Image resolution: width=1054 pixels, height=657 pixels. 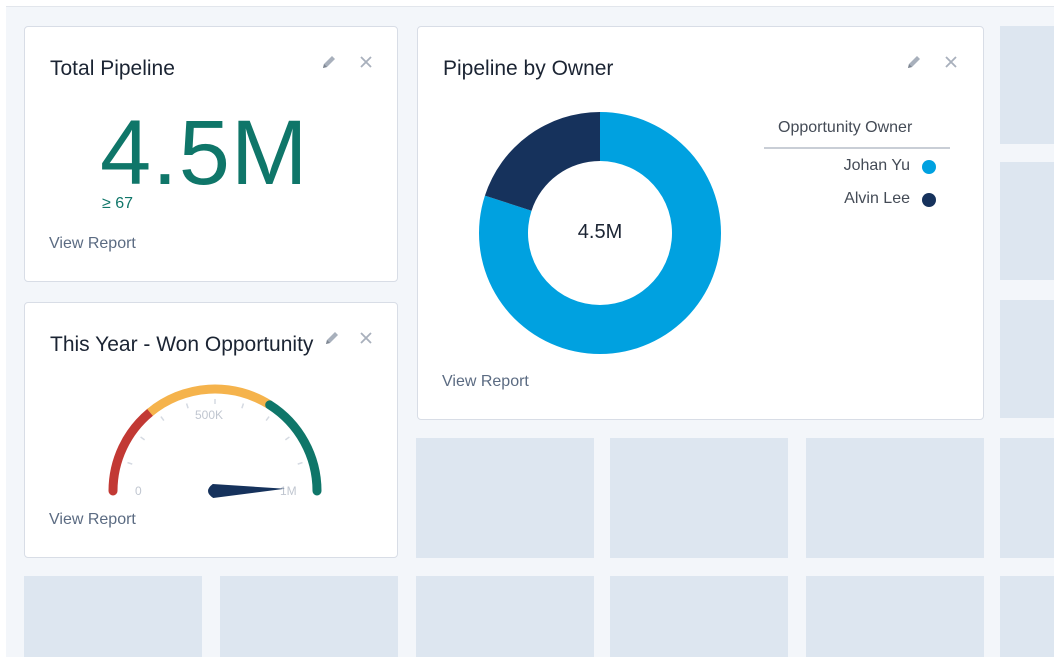 I want to click on total-pipeline-card: Total Pipeline 4.5M ≥ 67 View Report, so click(x=211, y=154).